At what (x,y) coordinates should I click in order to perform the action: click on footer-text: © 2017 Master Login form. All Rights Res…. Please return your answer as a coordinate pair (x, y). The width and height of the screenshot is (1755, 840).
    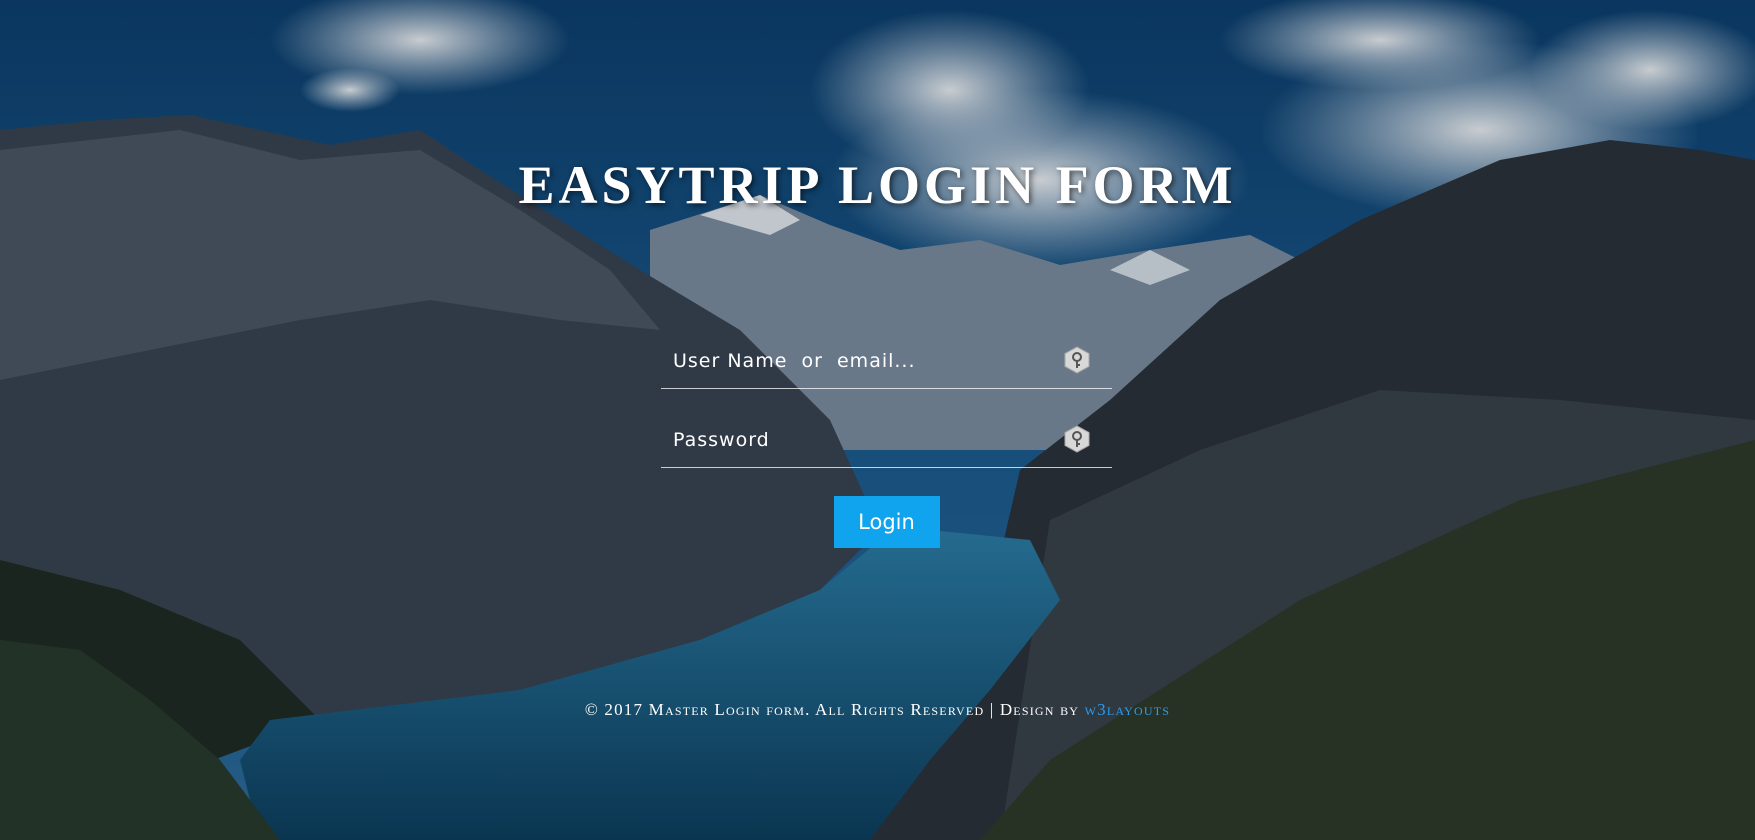
    Looking at the image, I should click on (832, 709).